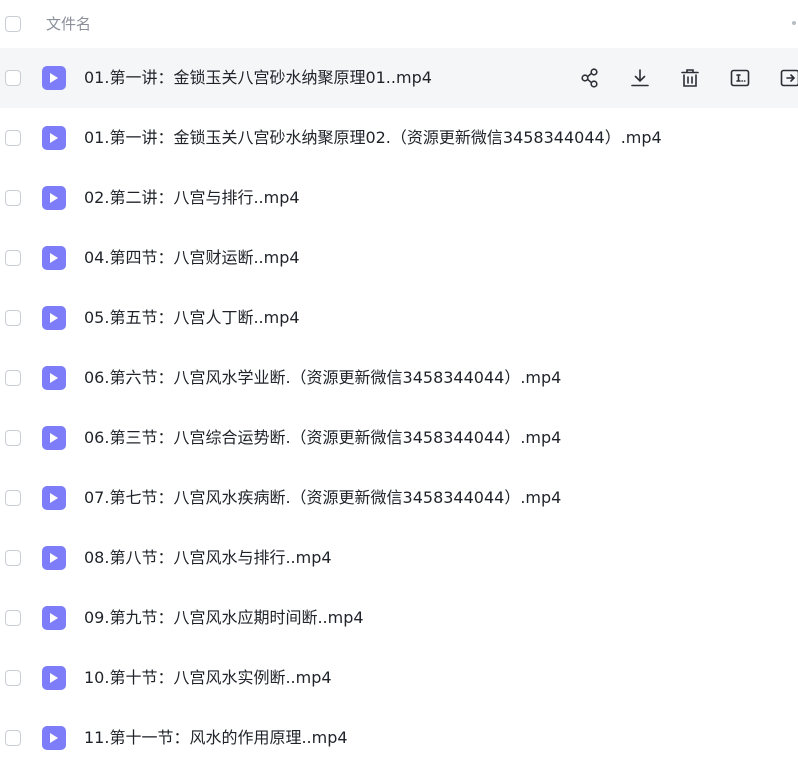  I want to click on file-row: 08.第八节：八宫风水与排行..mp4, so click(399, 558).